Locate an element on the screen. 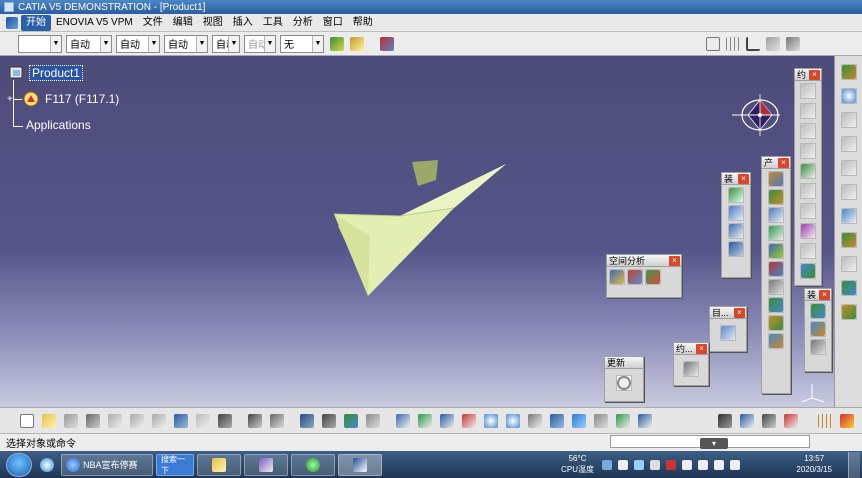 The height and width of the screenshot is (478, 862). rendering-combo: 自动 ▼ is located at coordinates (260, 43).